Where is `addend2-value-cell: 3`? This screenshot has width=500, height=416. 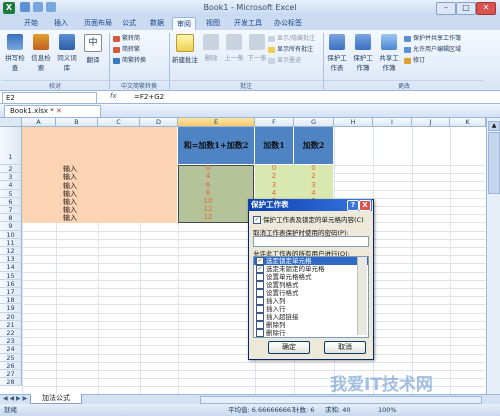 addend2-value-cell: 3 is located at coordinates (313, 185).